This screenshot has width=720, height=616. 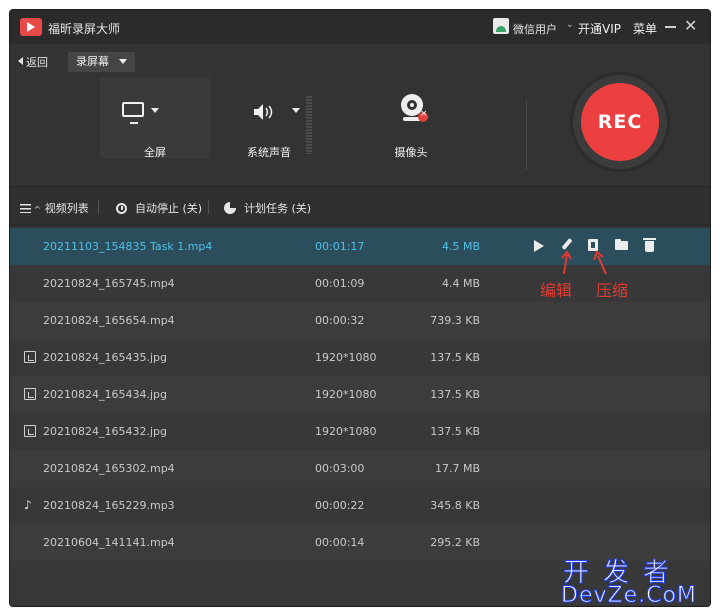 I want to click on record-button: REC, so click(x=620, y=122).